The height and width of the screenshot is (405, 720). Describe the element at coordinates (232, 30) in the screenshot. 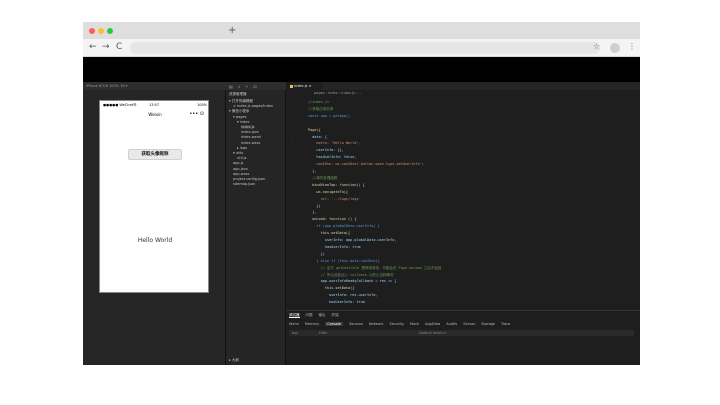

I see `plus-icon: +` at that location.